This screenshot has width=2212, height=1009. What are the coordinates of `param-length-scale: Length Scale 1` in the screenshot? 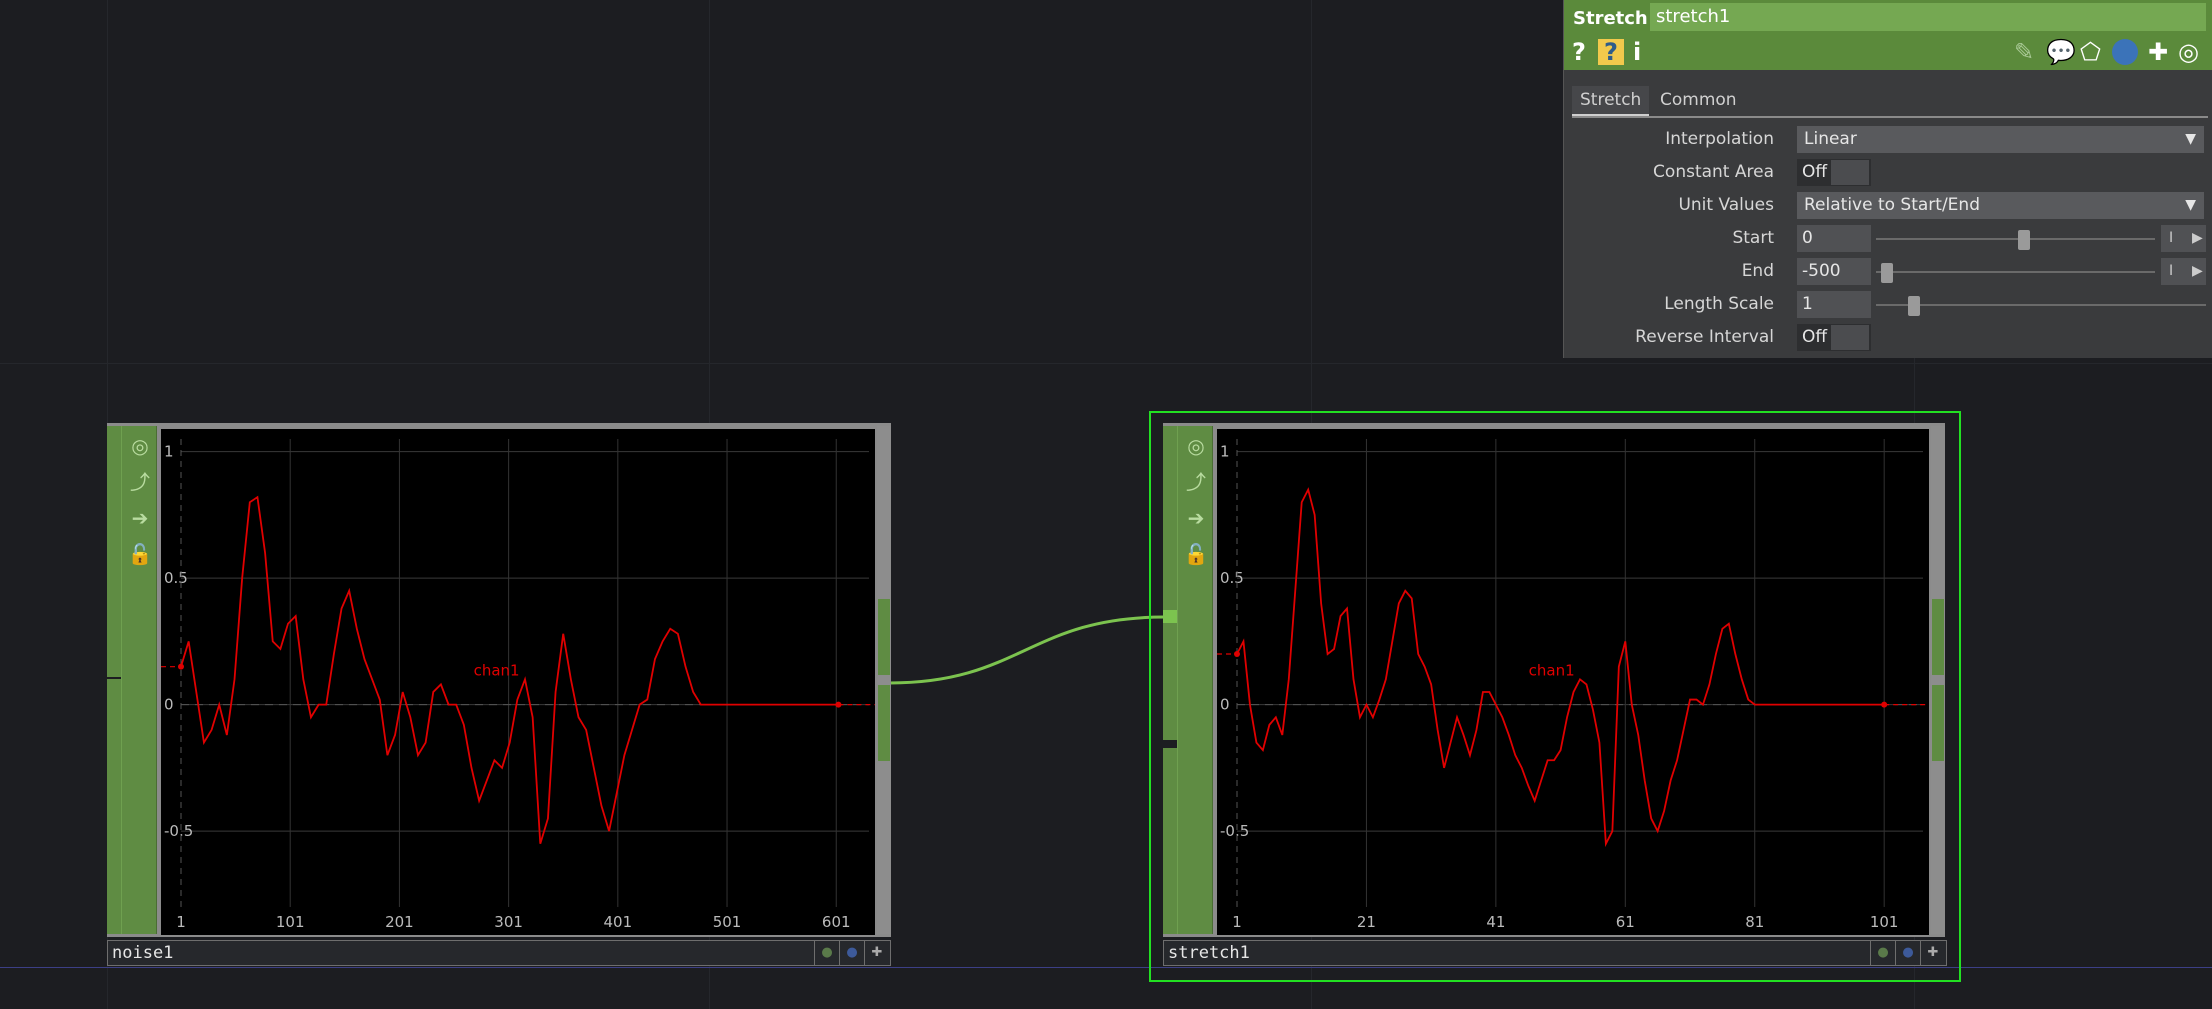 It's located at (1888, 305).